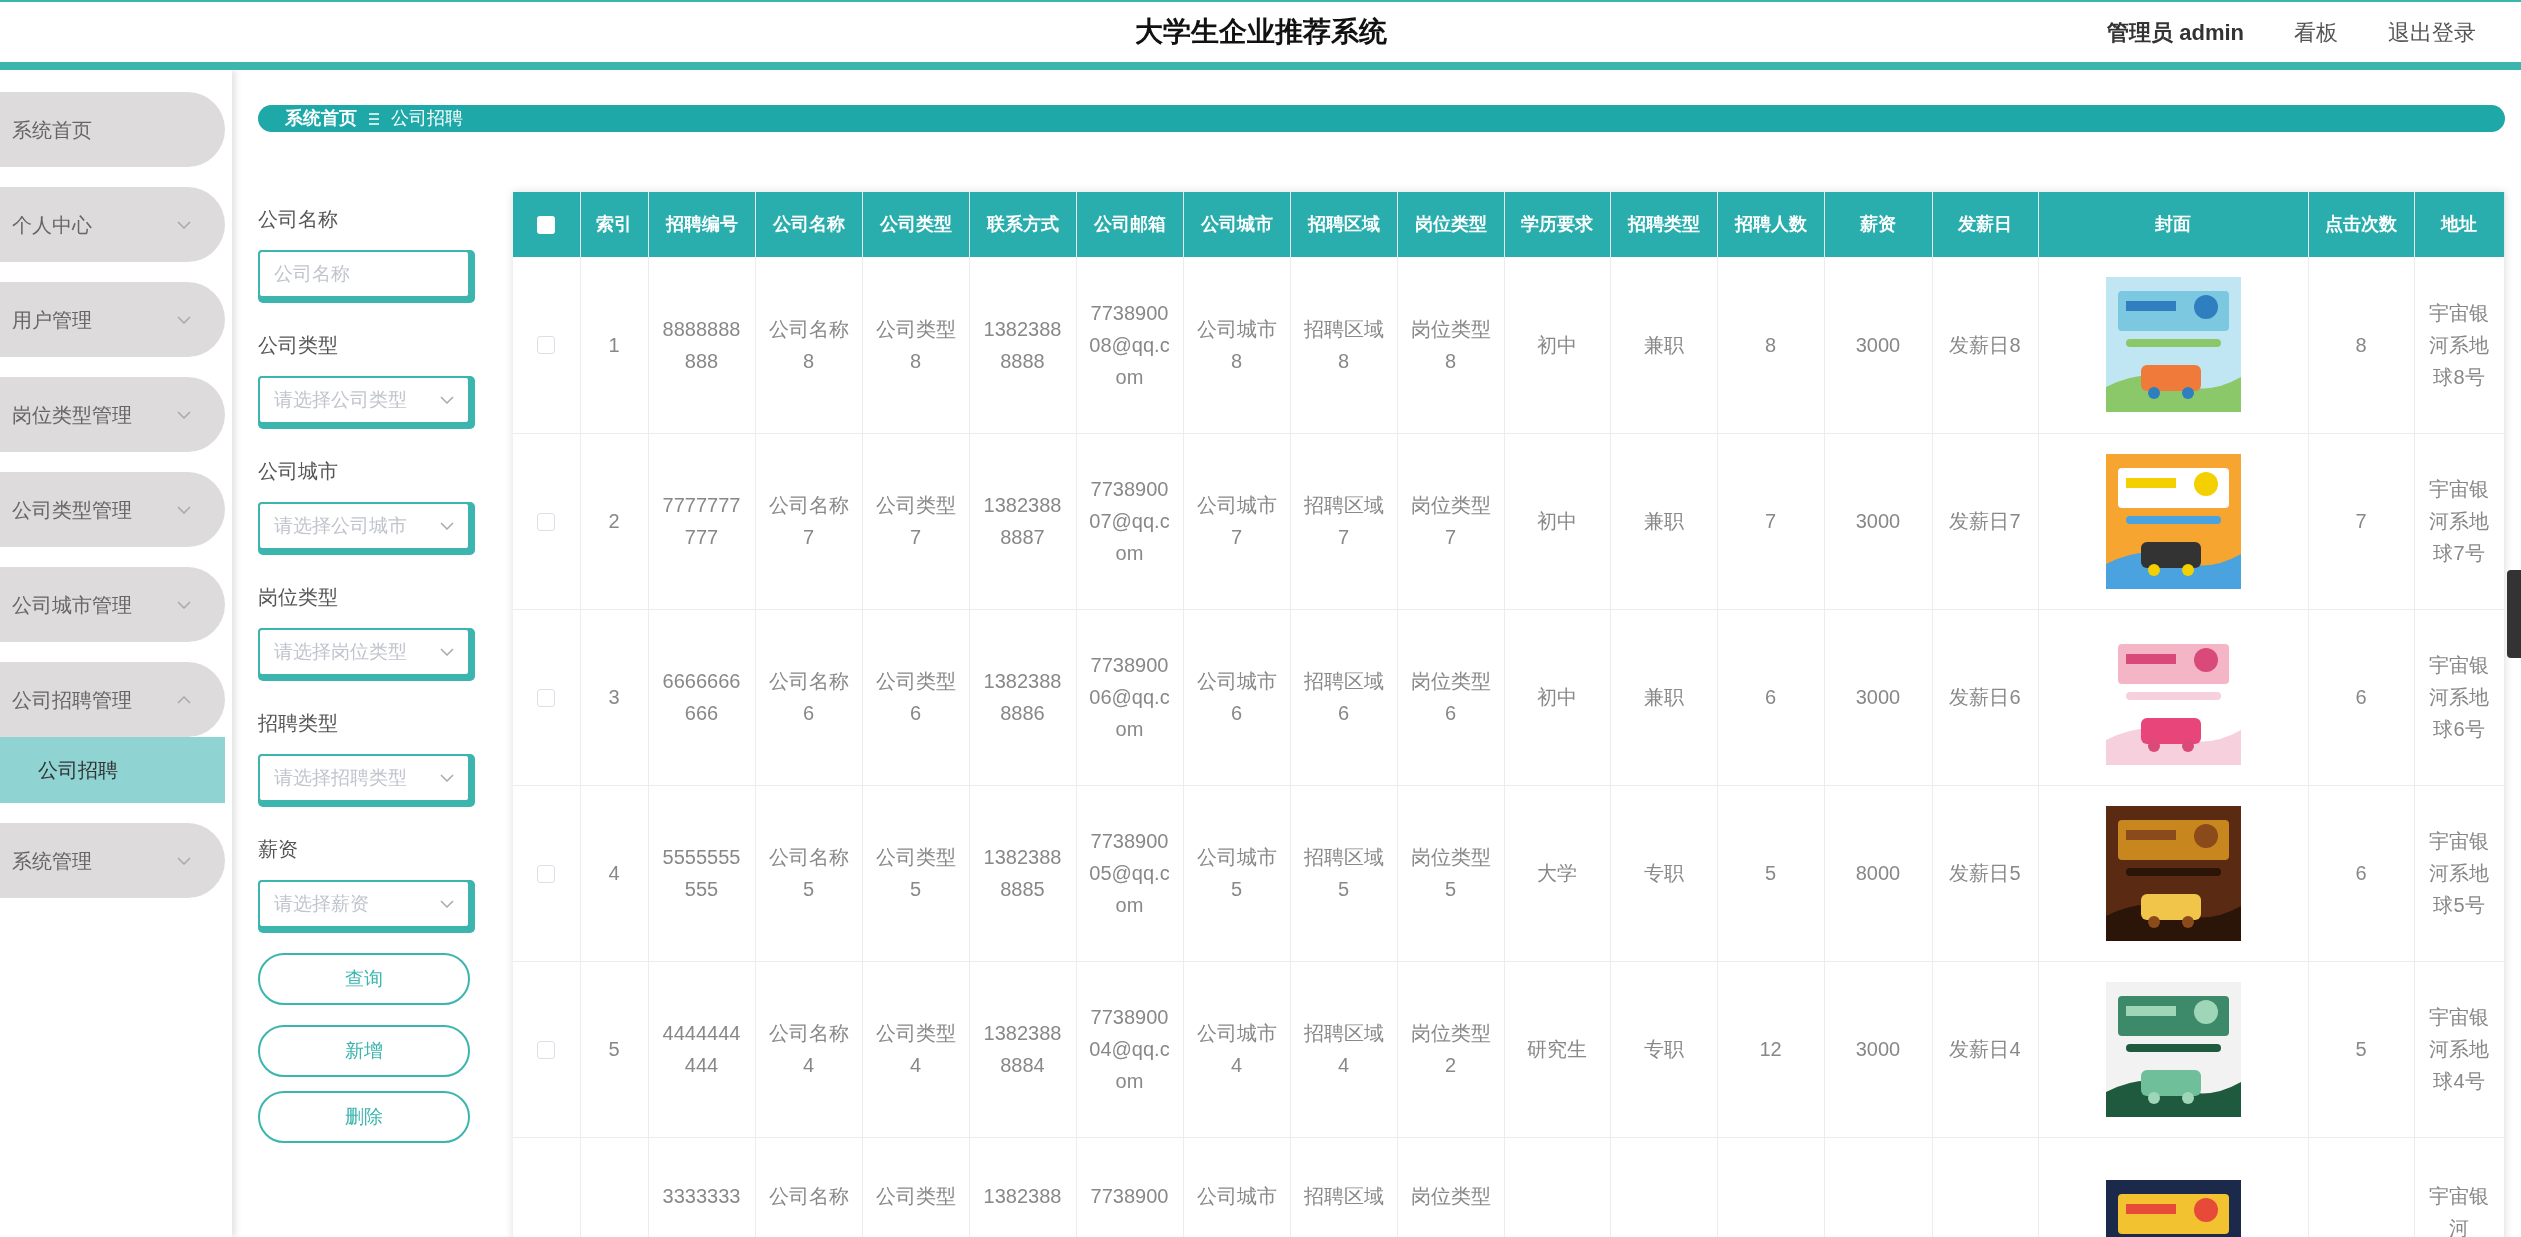  What do you see at coordinates (614, 345) in the screenshot?
I see `table-cell-text: 1` at bounding box center [614, 345].